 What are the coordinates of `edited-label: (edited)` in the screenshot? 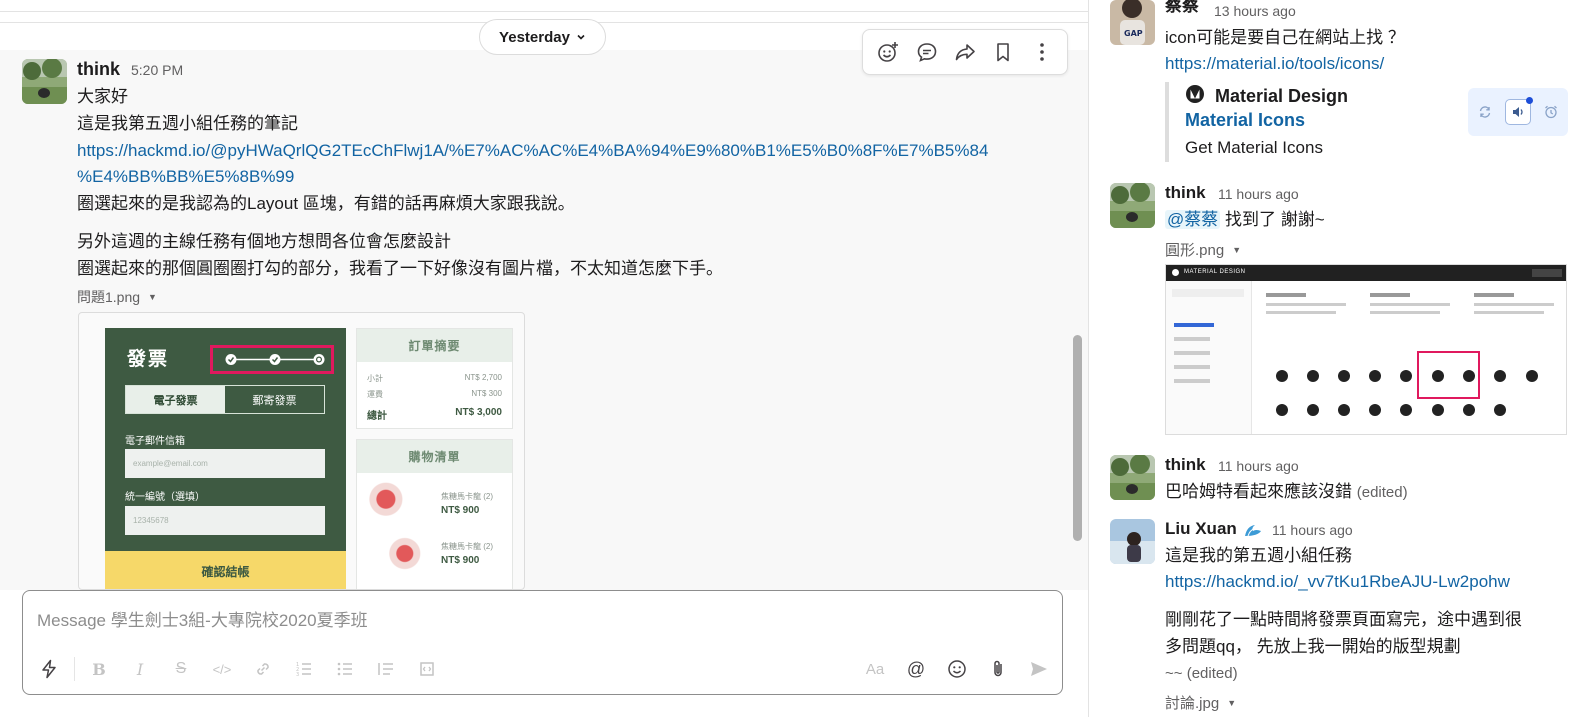 It's located at (1212, 673).